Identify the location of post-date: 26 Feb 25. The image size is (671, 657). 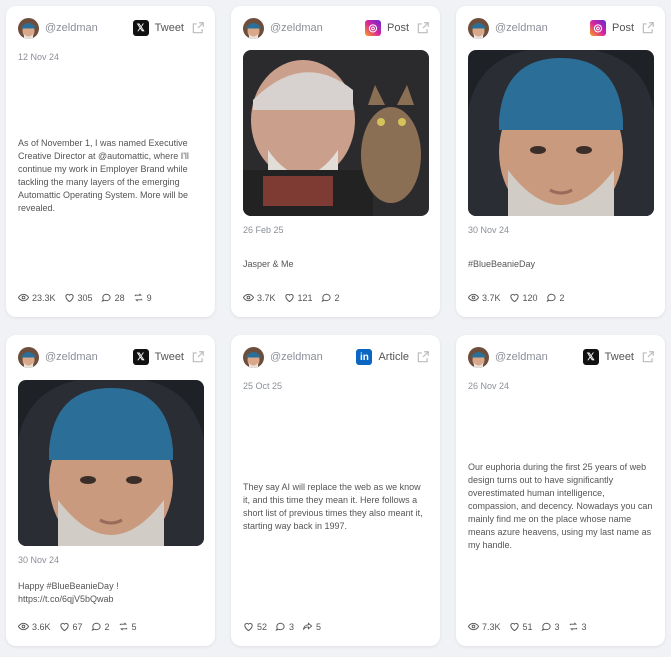
(263, 230).